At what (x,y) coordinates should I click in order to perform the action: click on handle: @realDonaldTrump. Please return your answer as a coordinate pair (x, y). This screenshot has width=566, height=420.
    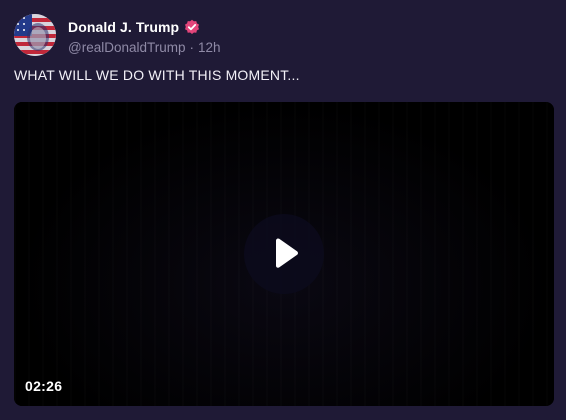
    Looking at the image, I should click on (127, 47).